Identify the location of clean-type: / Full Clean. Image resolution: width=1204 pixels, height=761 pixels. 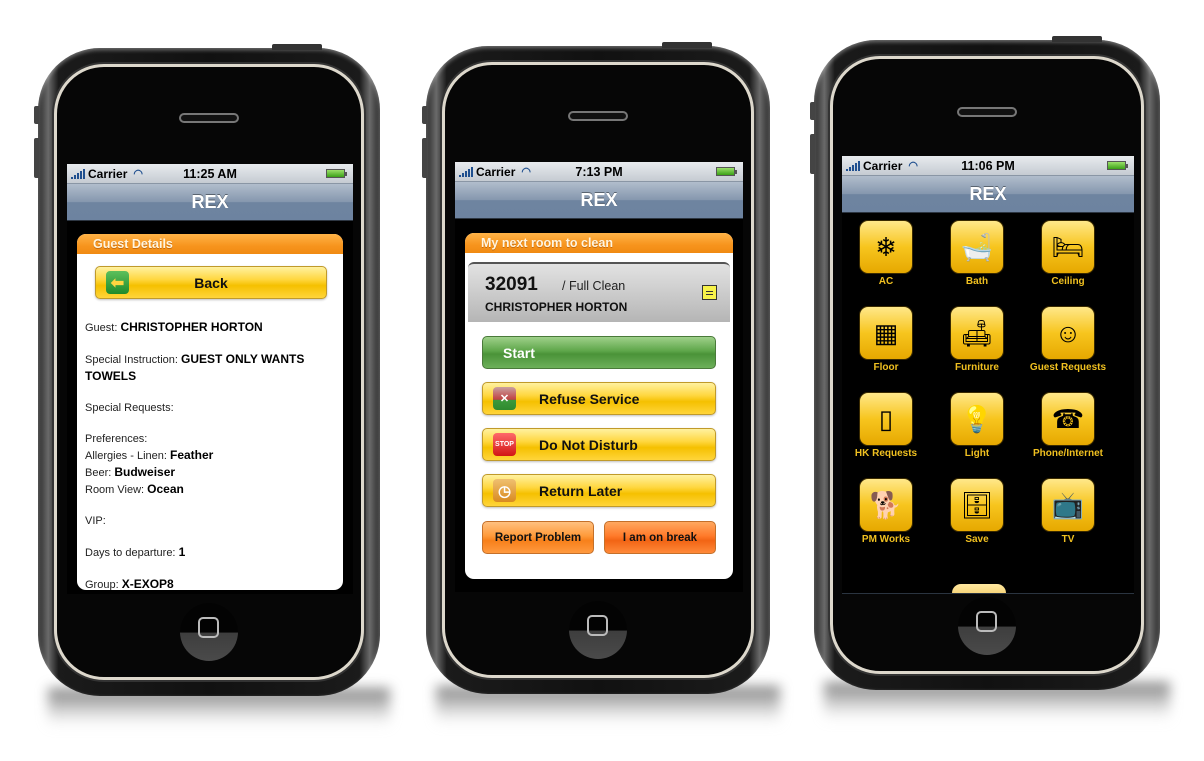
(594, 286).